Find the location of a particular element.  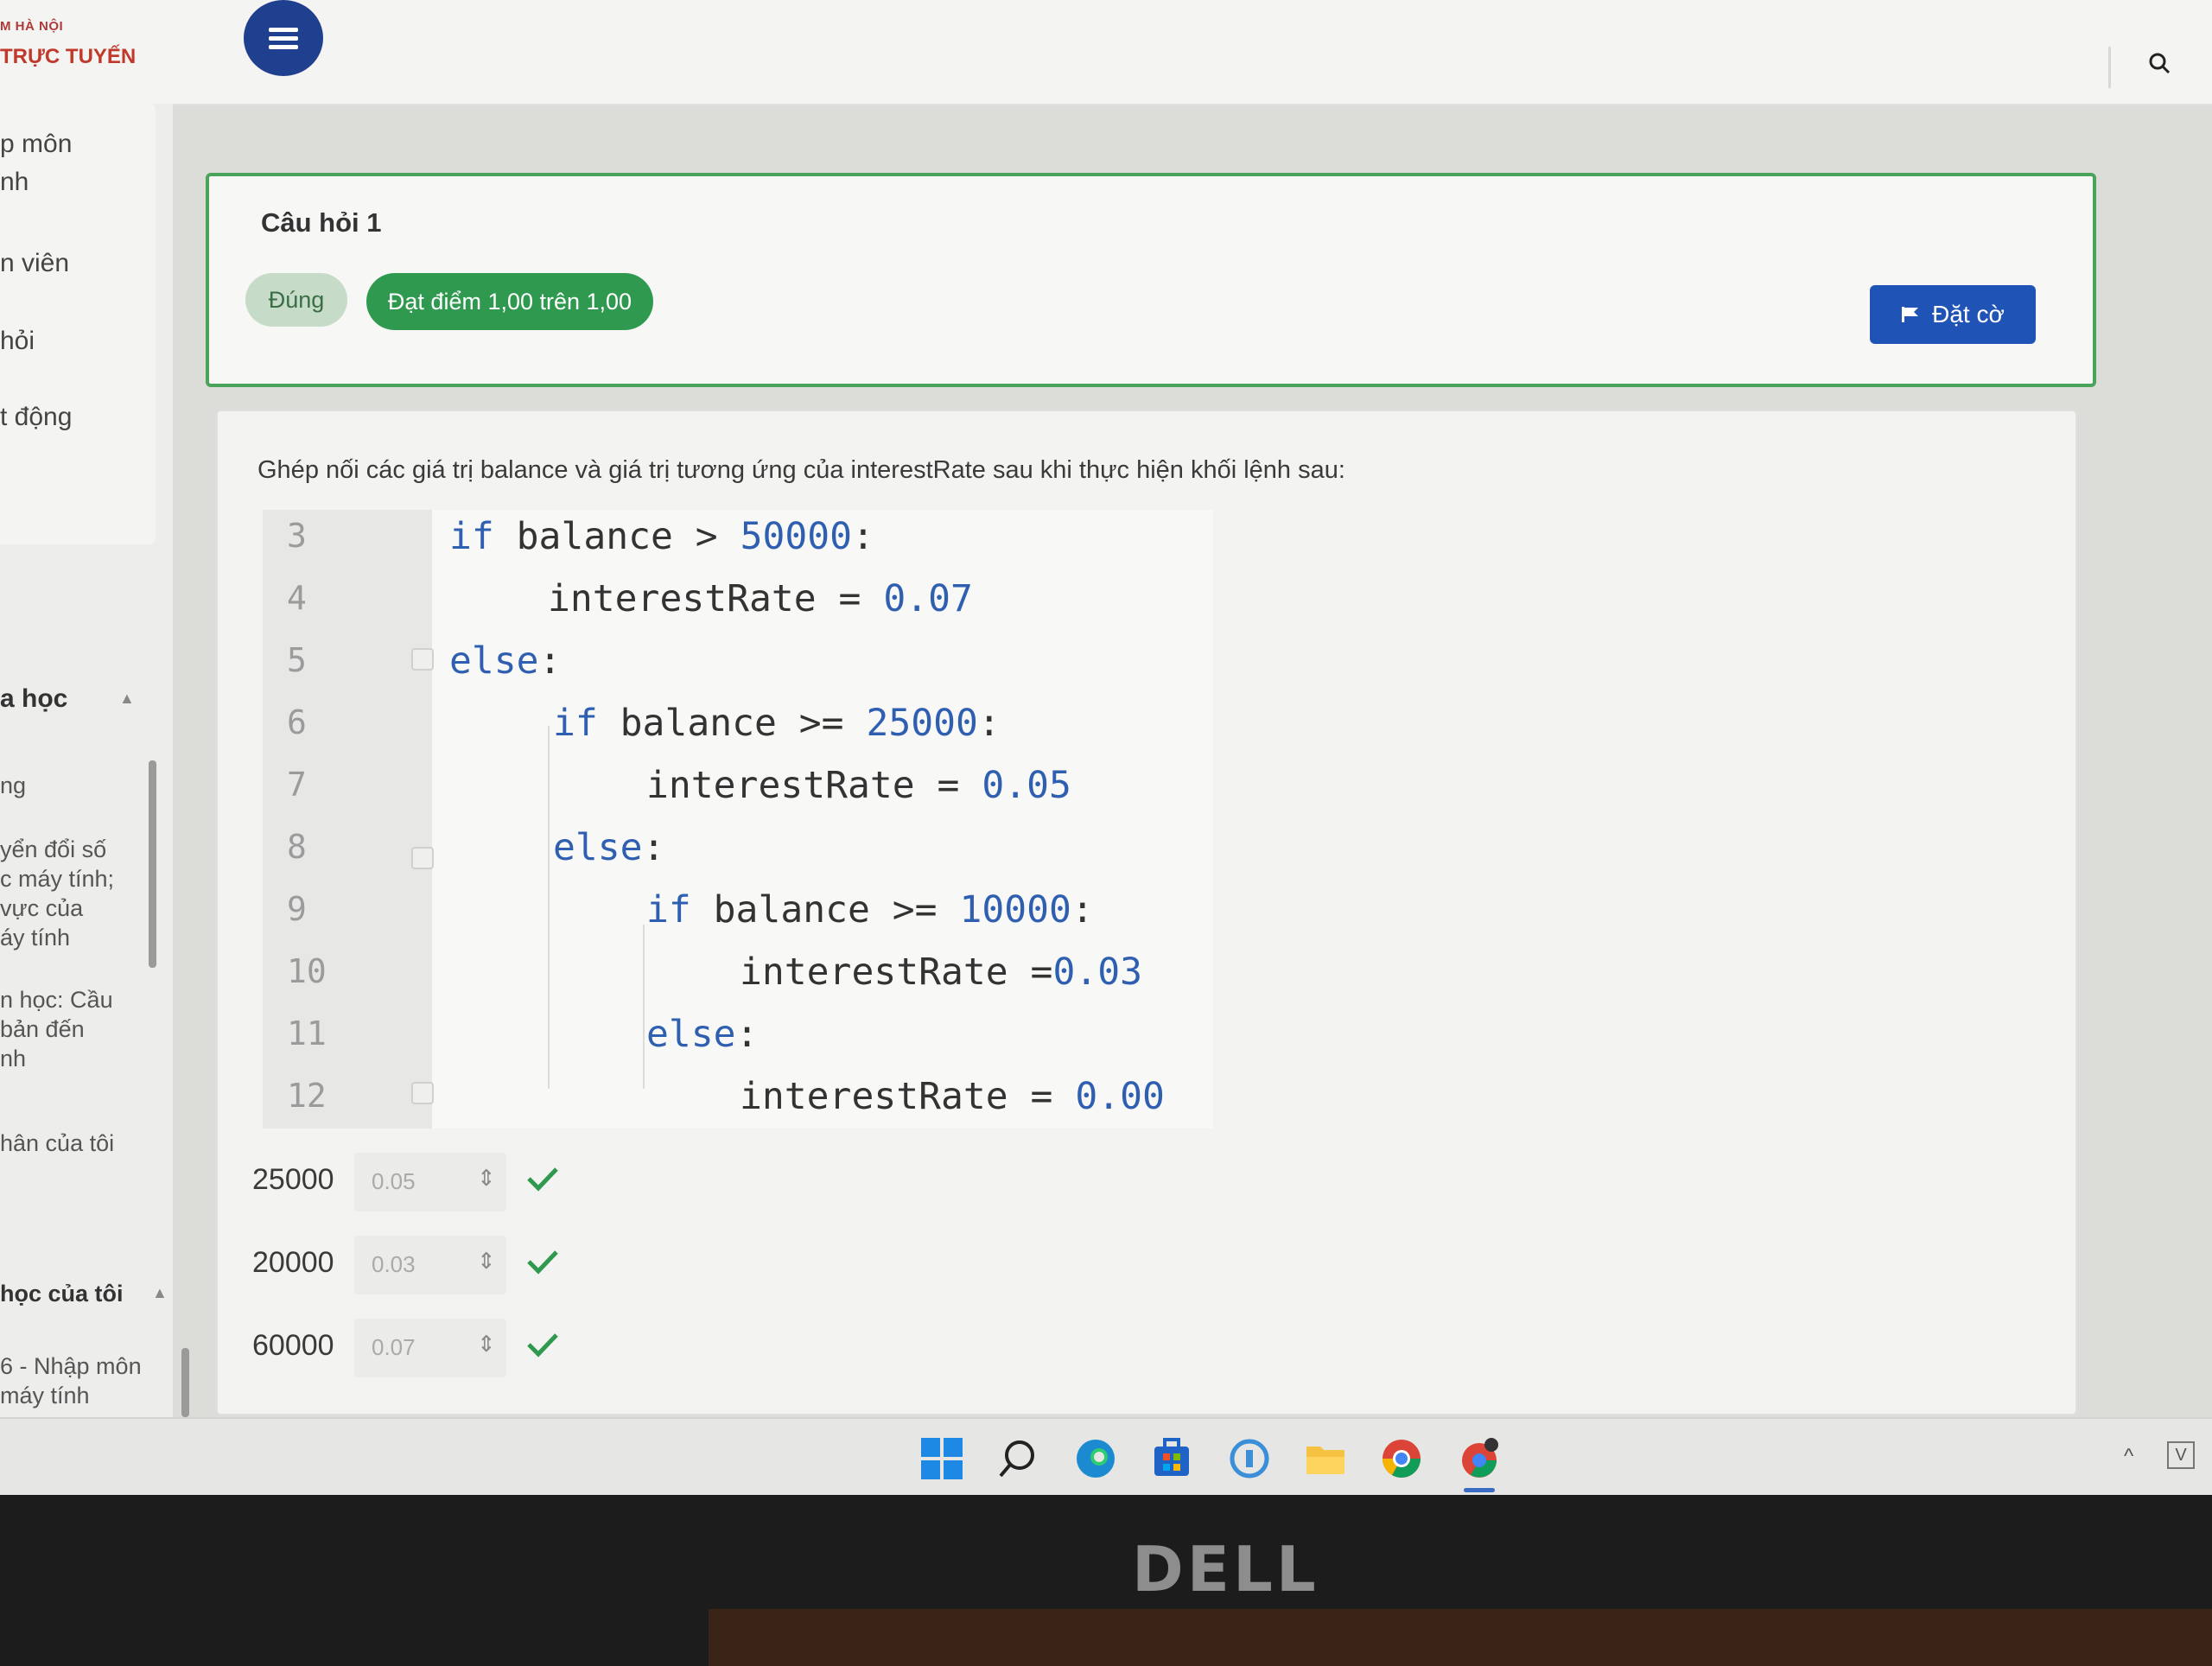

sidebar-item-course-intro: p môn is located at coordinates (36, 144).